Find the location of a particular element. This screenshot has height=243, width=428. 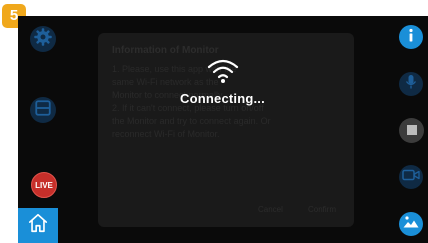

video-camera-icon is located at coordinates (411, 177).